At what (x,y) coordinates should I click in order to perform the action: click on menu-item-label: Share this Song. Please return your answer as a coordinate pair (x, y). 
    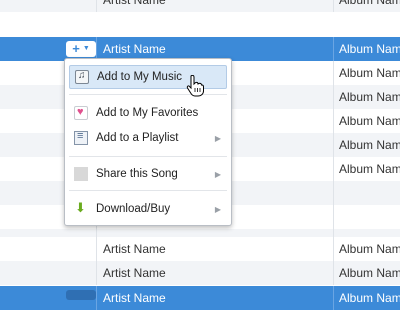
    Looking at the image, I should click on (137, 174).